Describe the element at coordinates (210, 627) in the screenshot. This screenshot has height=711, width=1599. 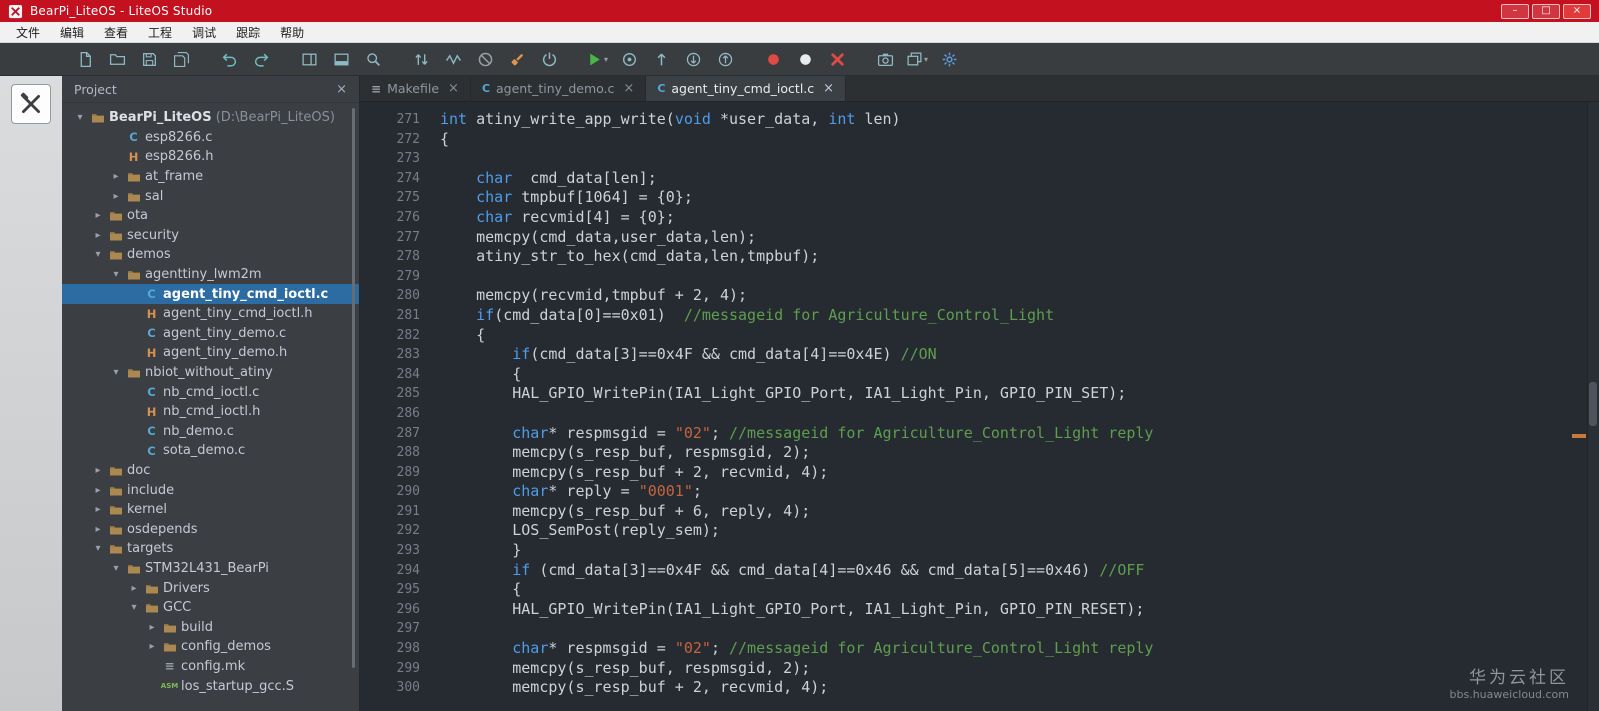
I see `tree-item-build: ▸ build` at that location.